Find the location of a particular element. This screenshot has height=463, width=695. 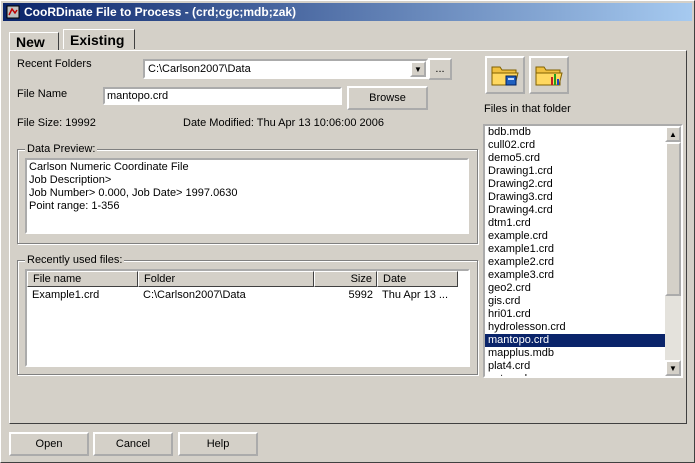

tab-new-label: New is located at coordinates (30, 42).